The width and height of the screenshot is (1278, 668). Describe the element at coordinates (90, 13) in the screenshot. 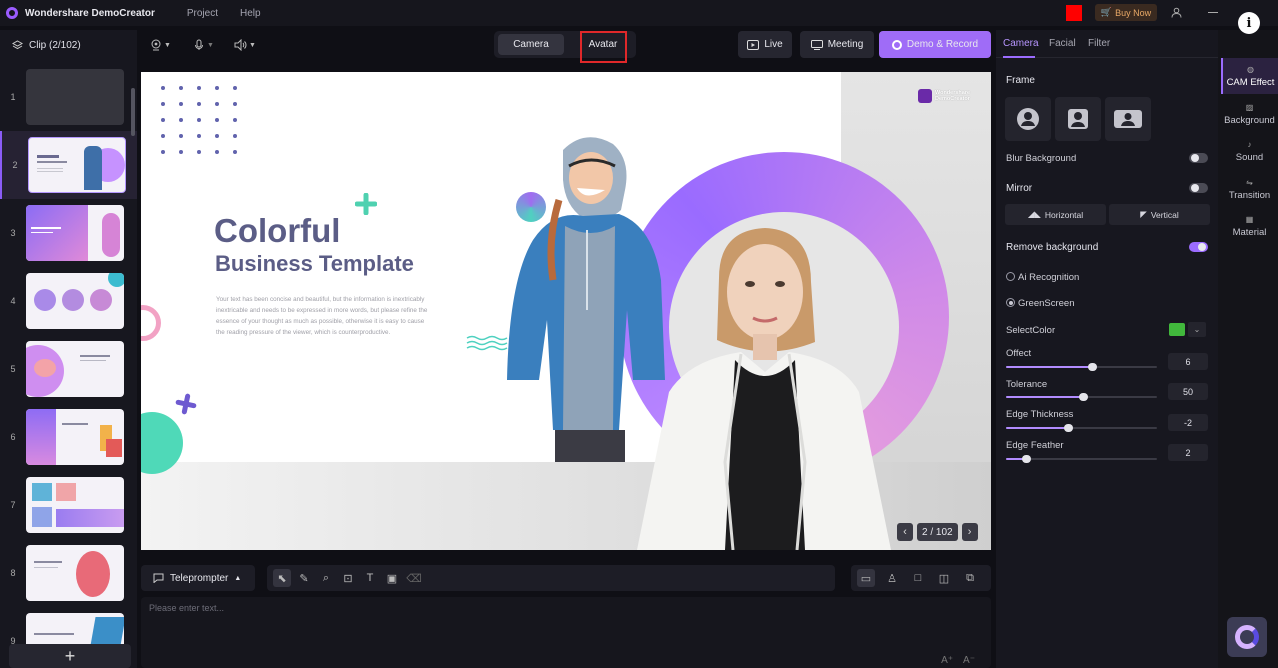

I see `app-name: Wondershare DemoCreator` at that location.